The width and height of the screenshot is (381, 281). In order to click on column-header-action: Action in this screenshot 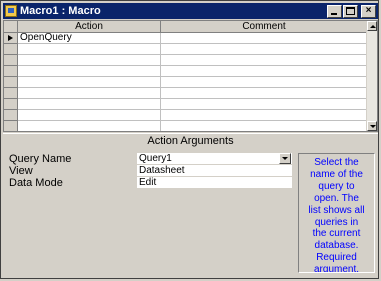, I will do `click(89, 27)`.